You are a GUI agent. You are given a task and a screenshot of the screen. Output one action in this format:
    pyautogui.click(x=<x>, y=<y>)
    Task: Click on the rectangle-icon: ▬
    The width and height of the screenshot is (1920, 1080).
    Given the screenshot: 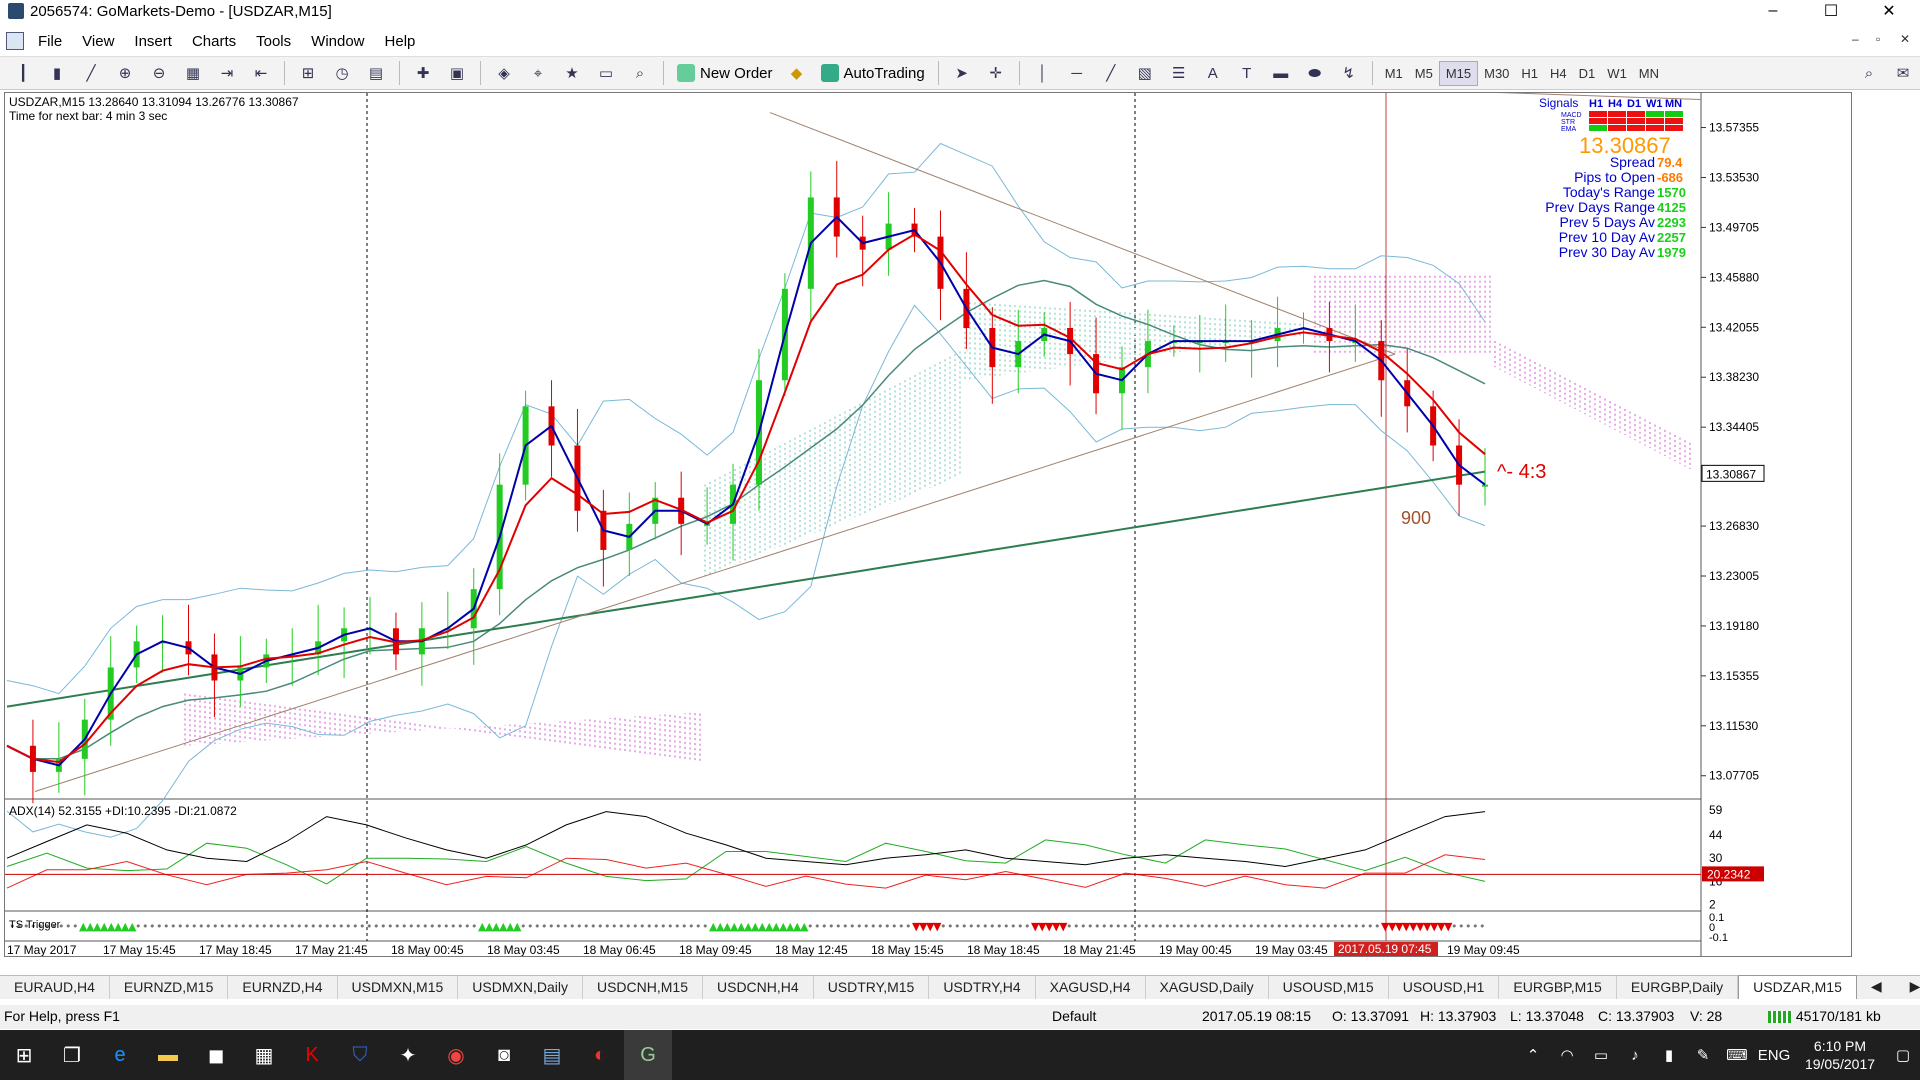 What is the action you would take?
    pyautogui.click(x=1281, y=73)
    